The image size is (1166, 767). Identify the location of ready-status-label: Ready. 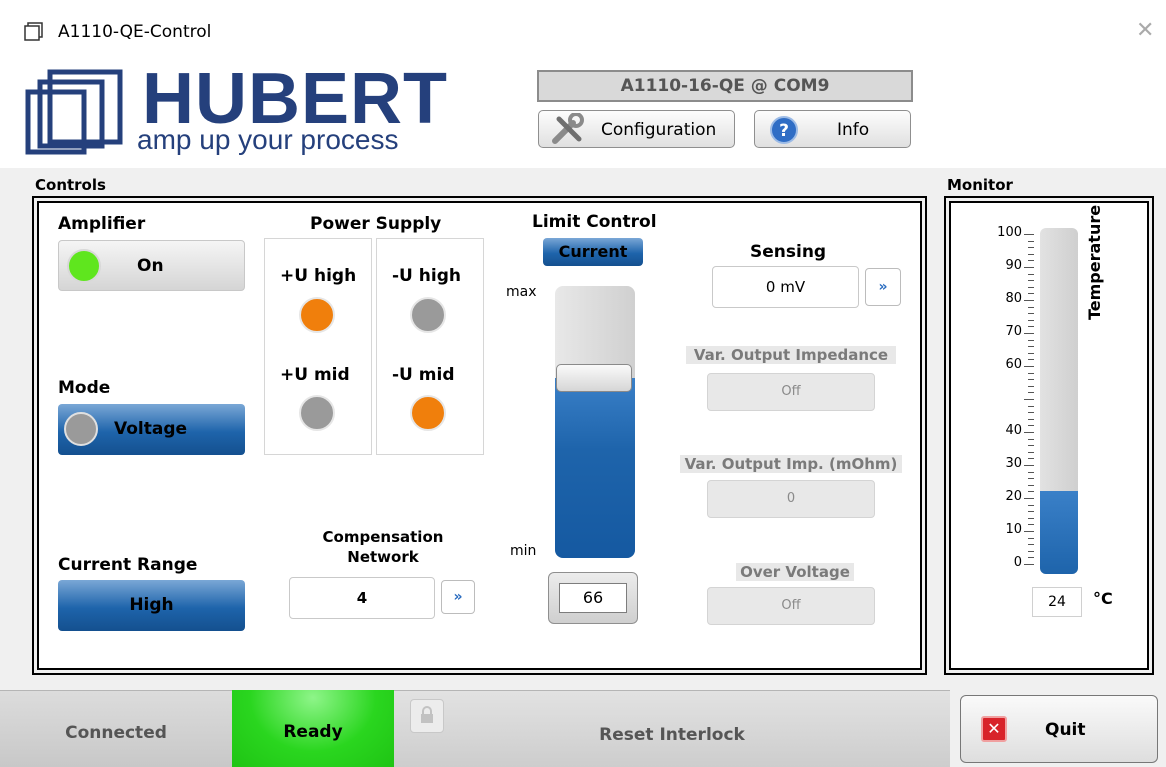
(313, 732).